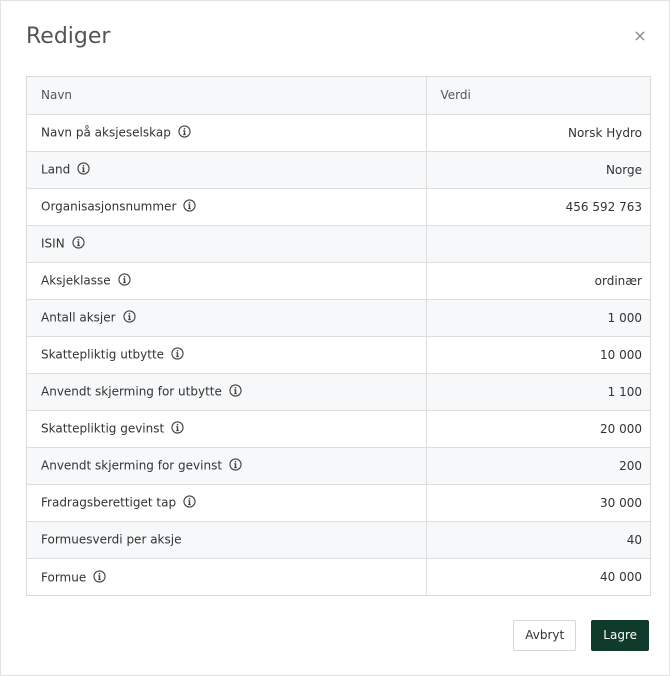 Image resolution: width=670 pixels, height=676 pixels. What do you see at coordinates (537, 170) in the screenshot?
I see `row-value: Norge` at bounding box center [537, 170].